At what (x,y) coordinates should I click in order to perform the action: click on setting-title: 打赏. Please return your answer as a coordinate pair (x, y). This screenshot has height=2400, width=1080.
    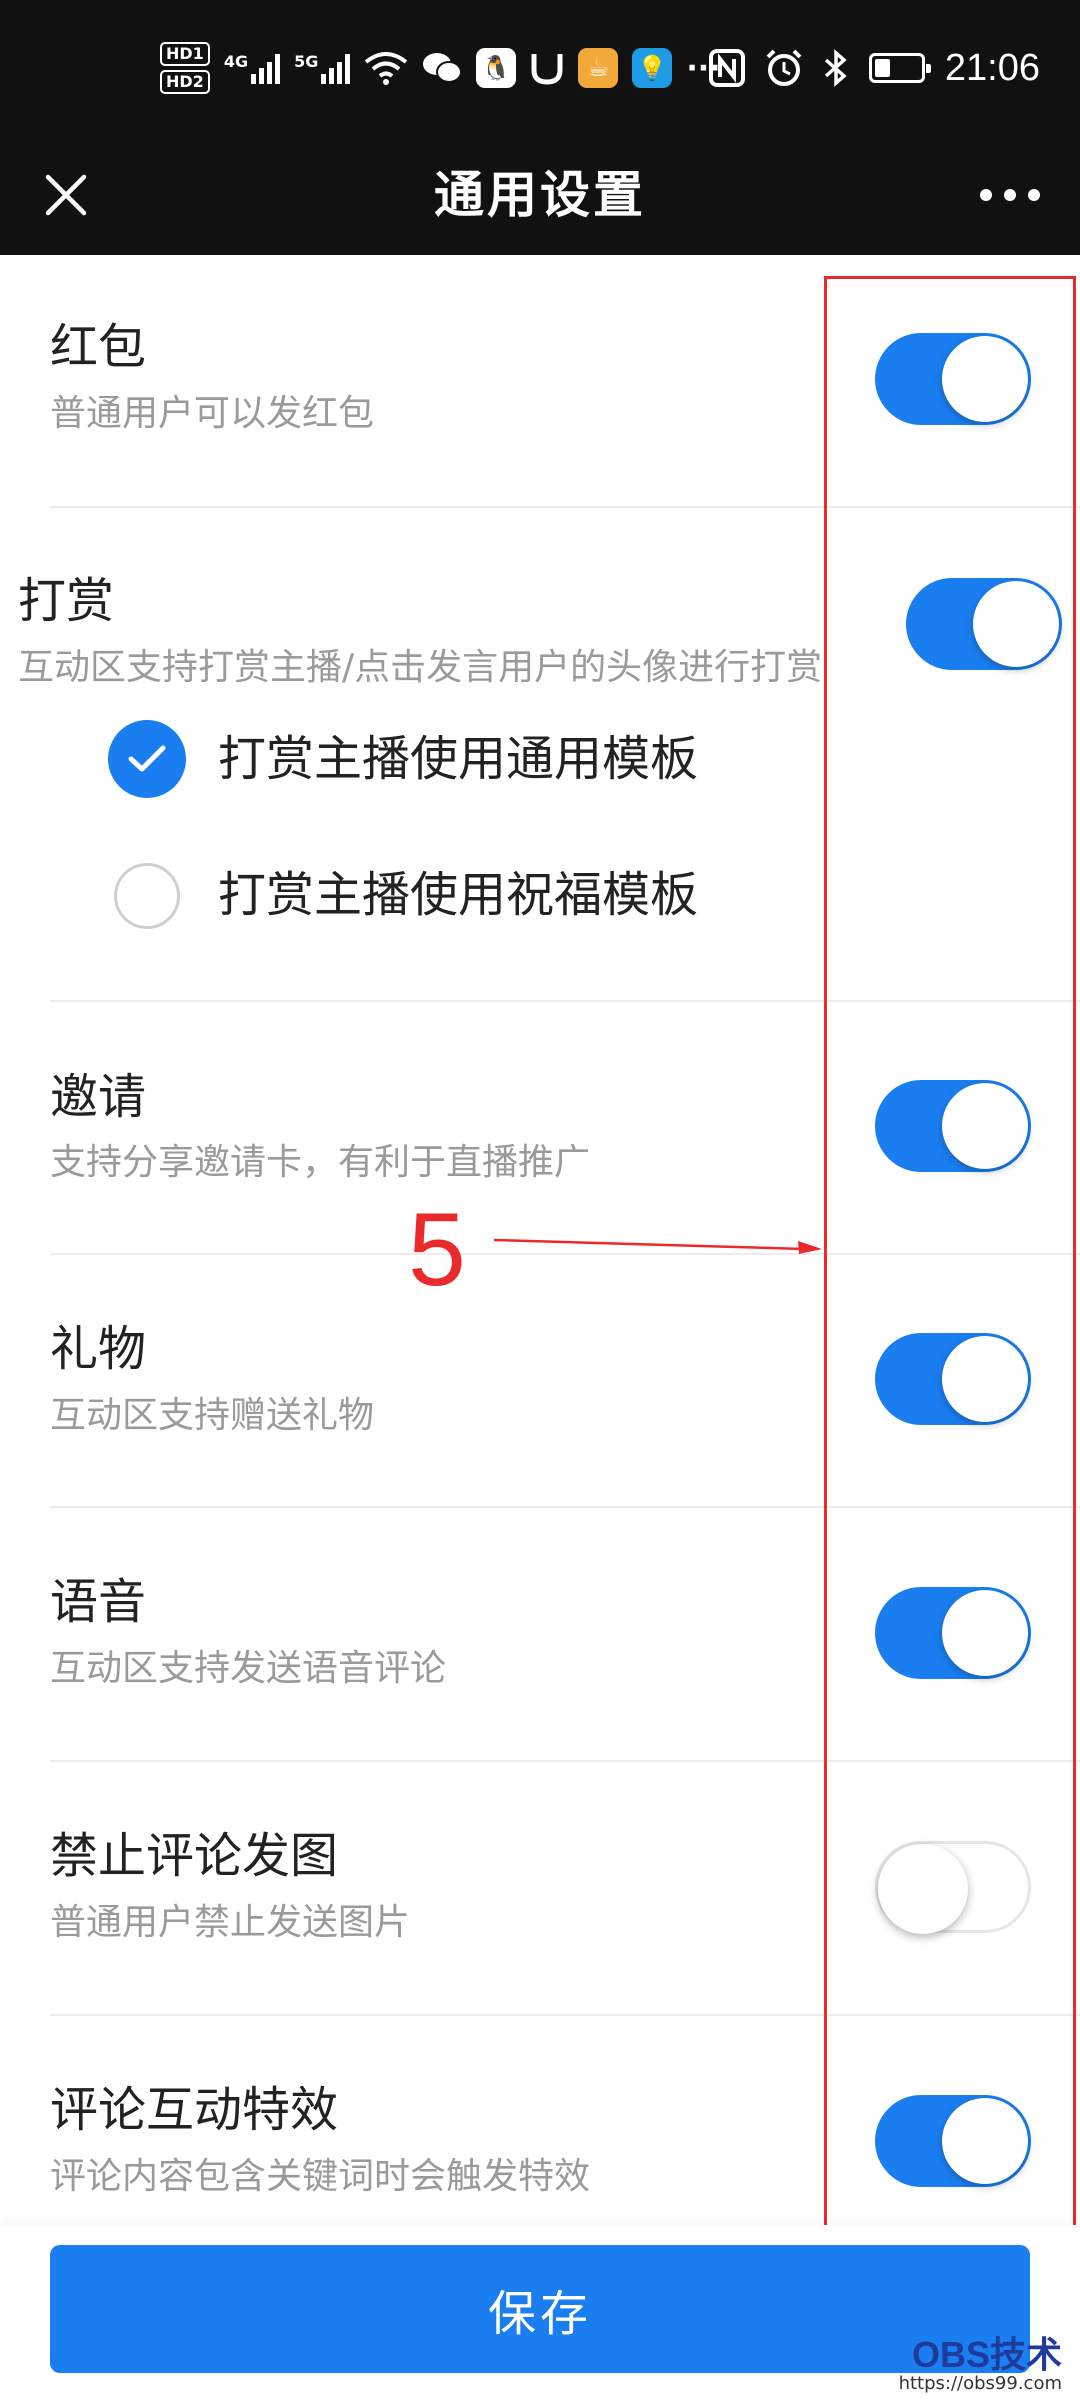
    Looking at the image, I should click on (66, 601).